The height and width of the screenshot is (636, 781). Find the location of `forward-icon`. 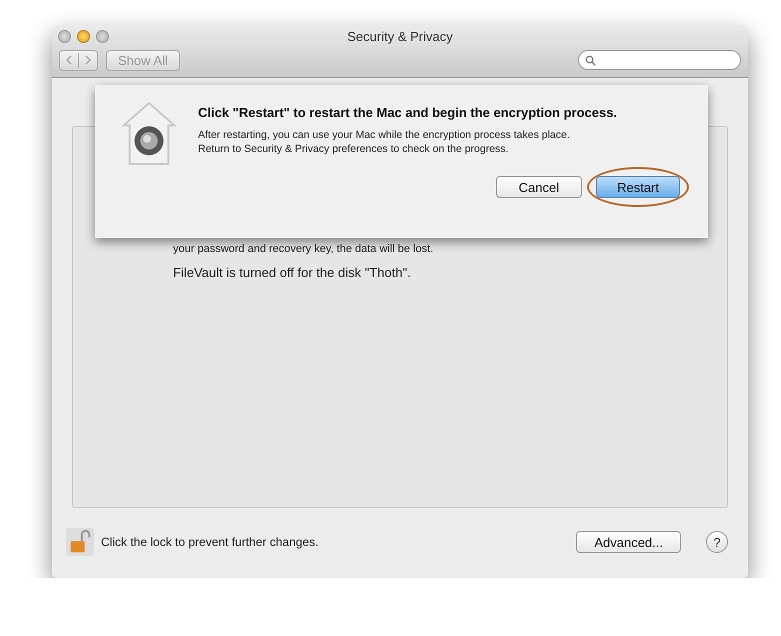

forward-icon is located at coordinates (88, 60).